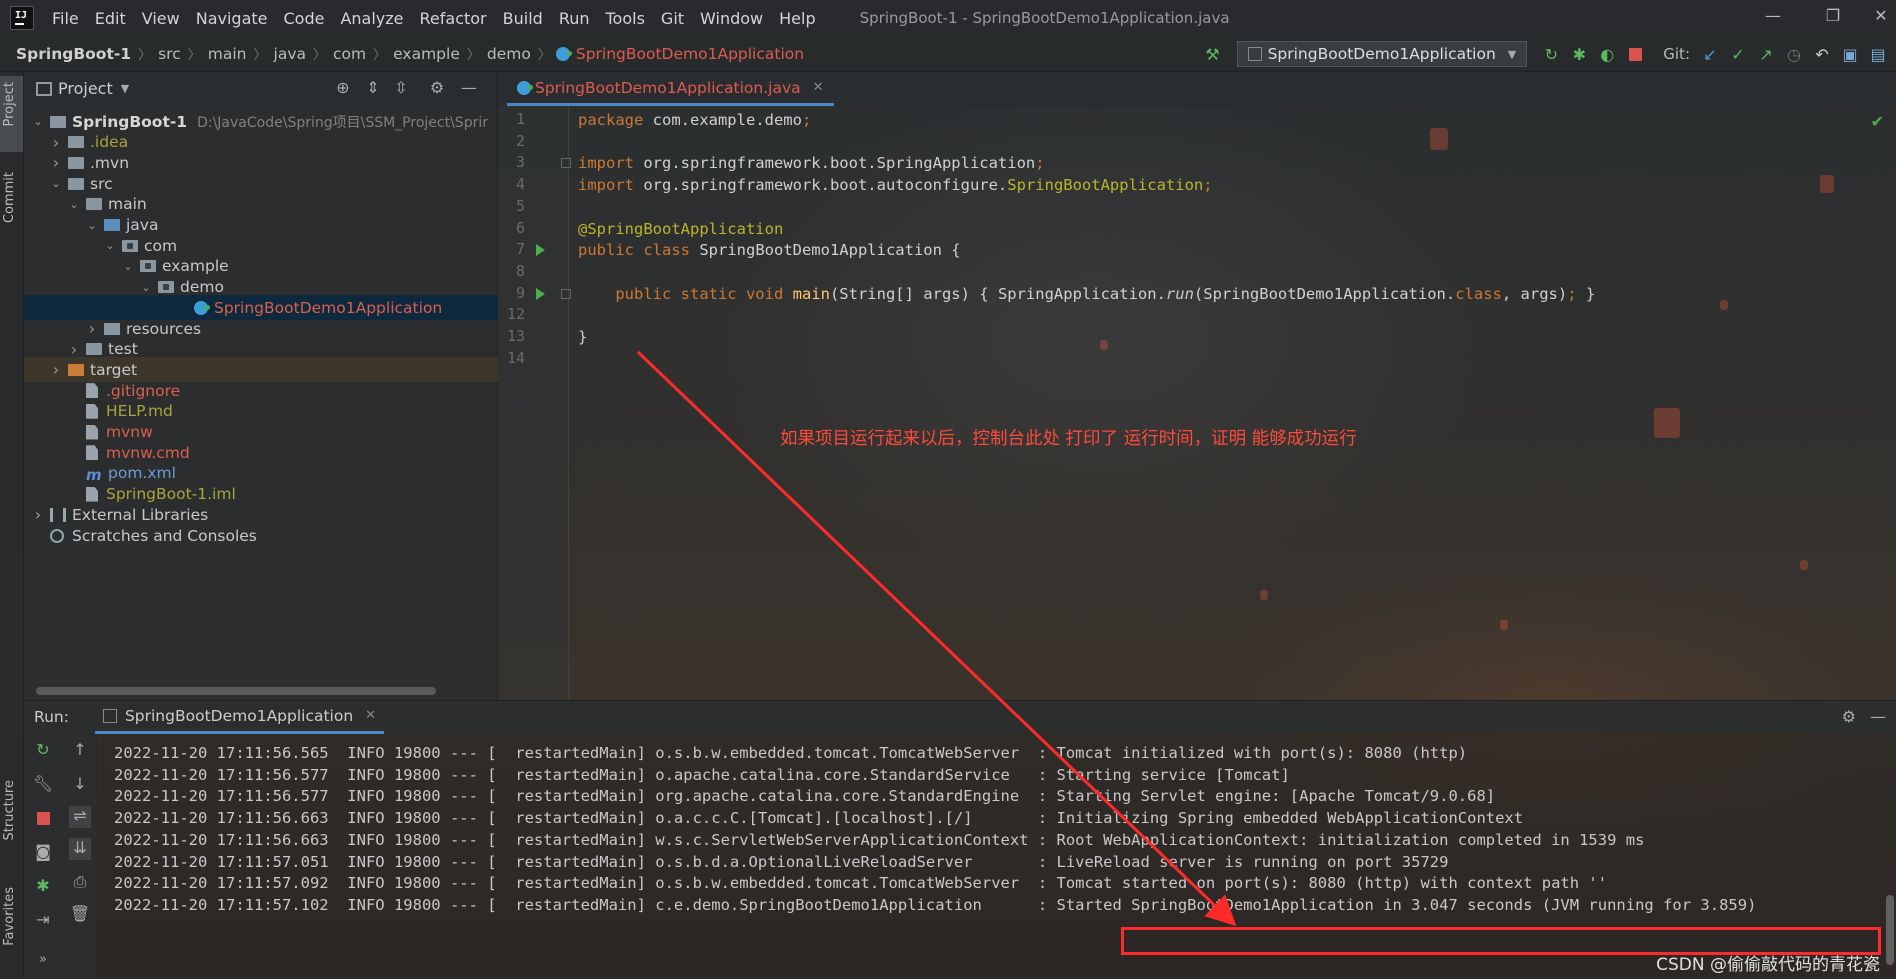 This screenshot has height=979, width=1896. Describe the element at coordinates (80, 849) in the screenshot. I see `scroll-to-end-icon: ⇊` at that location.